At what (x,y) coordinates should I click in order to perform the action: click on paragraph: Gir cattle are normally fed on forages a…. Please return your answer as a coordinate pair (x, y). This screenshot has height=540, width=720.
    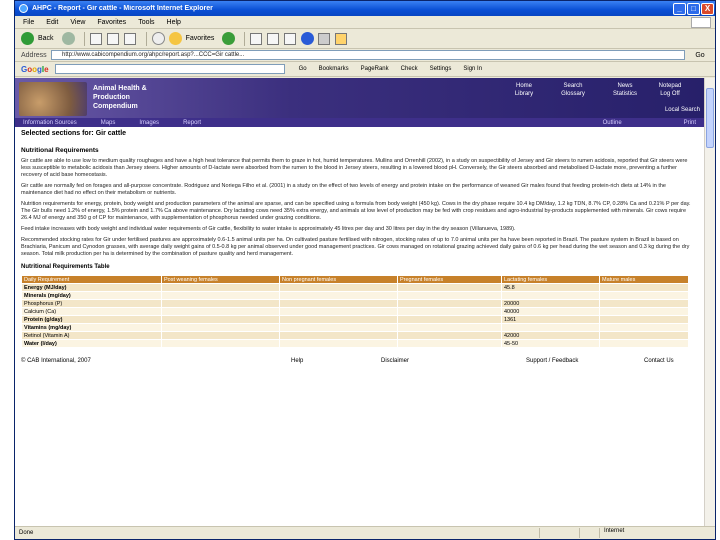
    Looking at the image, I should click on (343, 189).